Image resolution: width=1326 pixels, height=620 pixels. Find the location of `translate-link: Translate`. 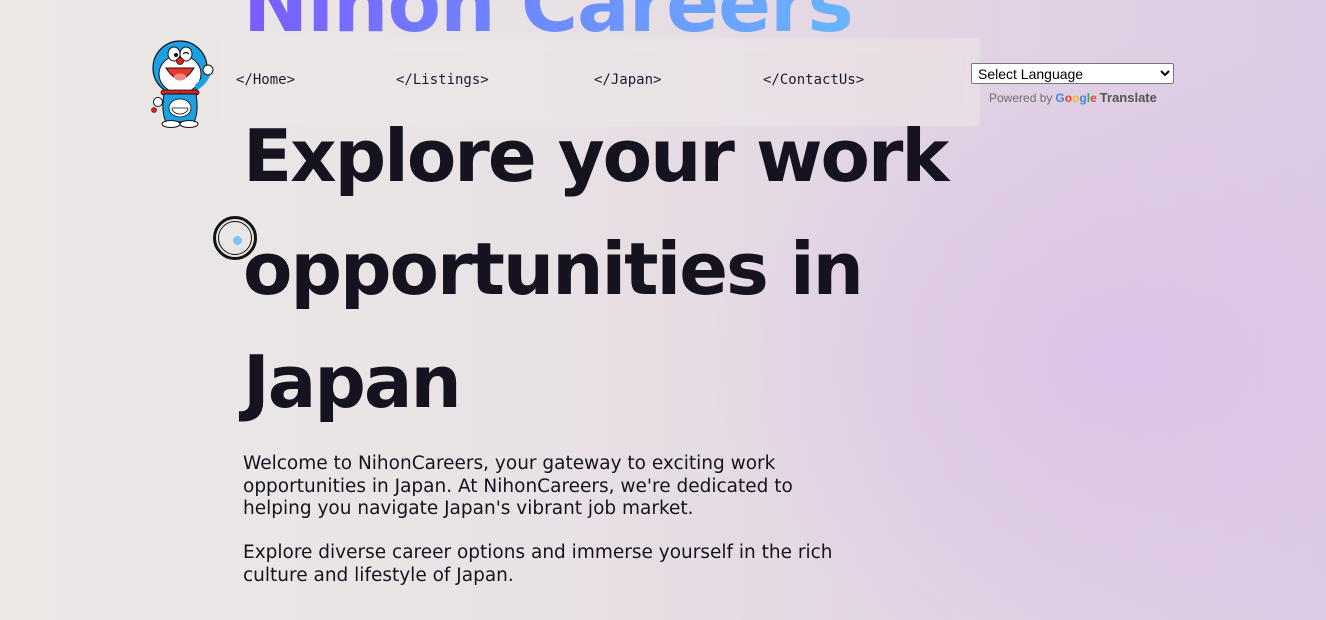

translate-link: Translate is located at coordinates (1128, 97).